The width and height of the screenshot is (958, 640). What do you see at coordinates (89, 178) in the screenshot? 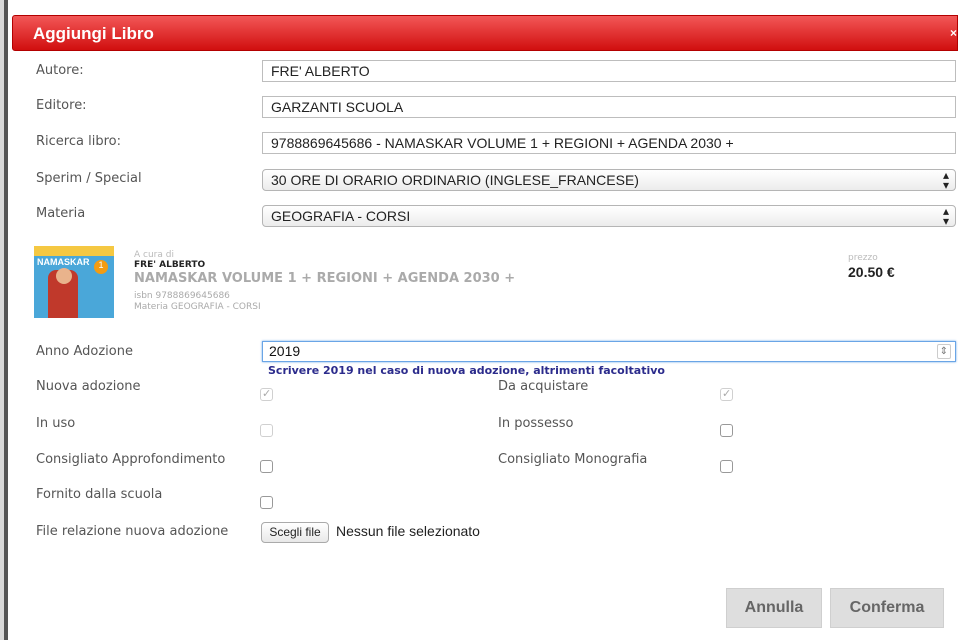
I see `sperim-label: Sperim / Special` at bounding box center [89, 178].